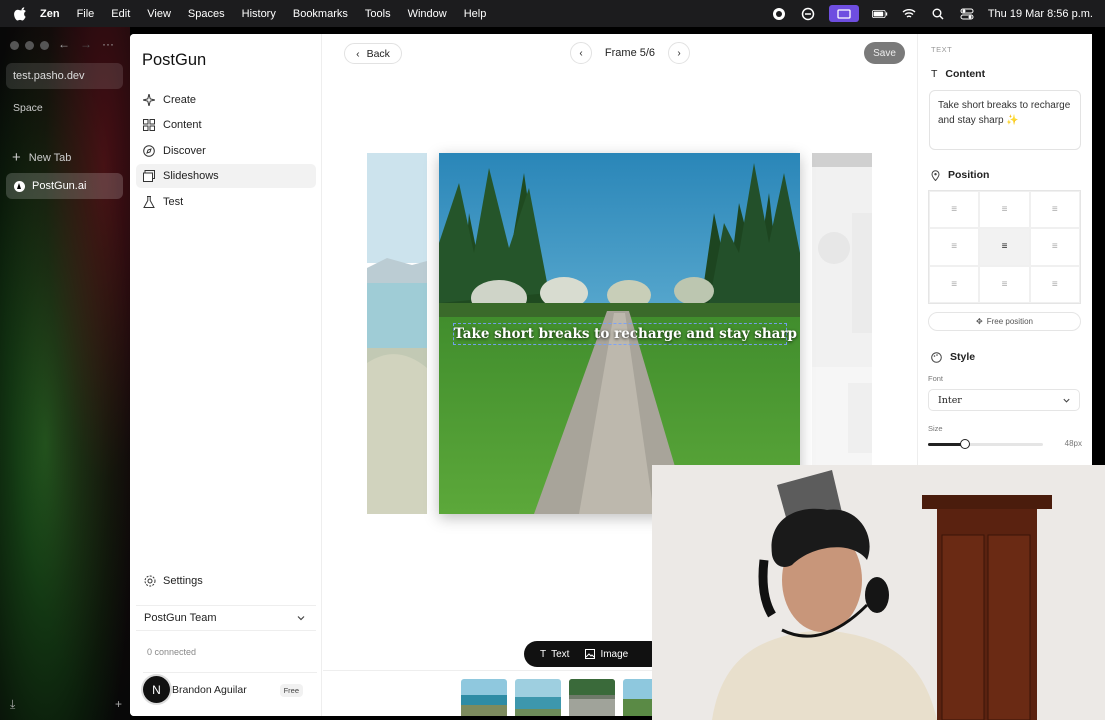  What do you see at coordinates (614, 654) in the screenshot?
I see `add-image-label: Image` at bounding box center [614, 654].